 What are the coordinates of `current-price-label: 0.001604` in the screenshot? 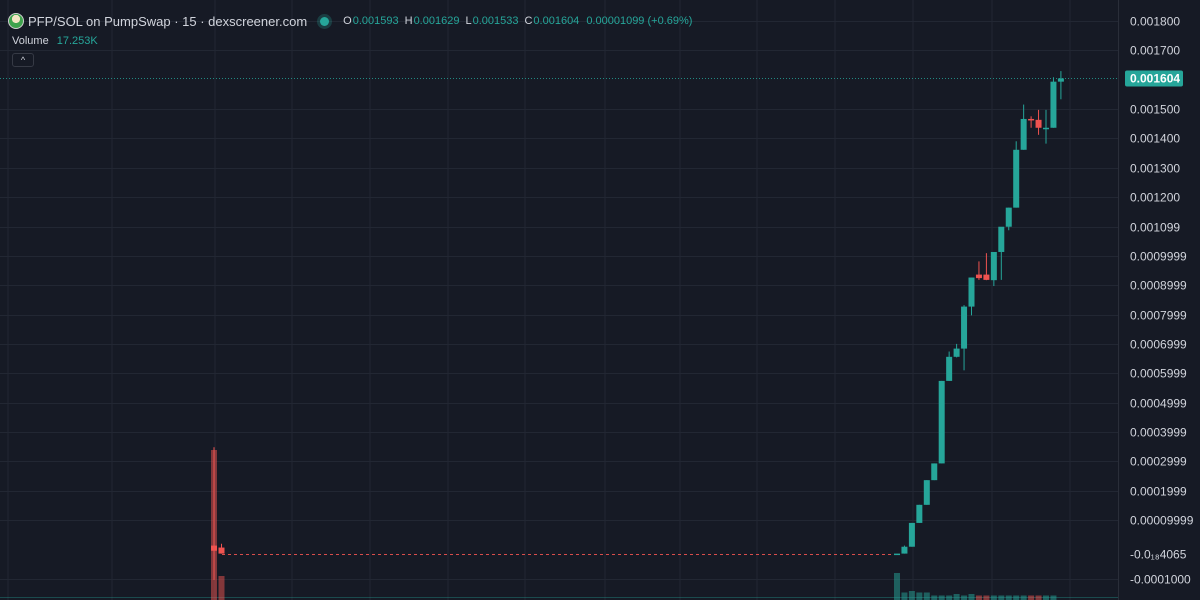 It's located at (1155, 79).